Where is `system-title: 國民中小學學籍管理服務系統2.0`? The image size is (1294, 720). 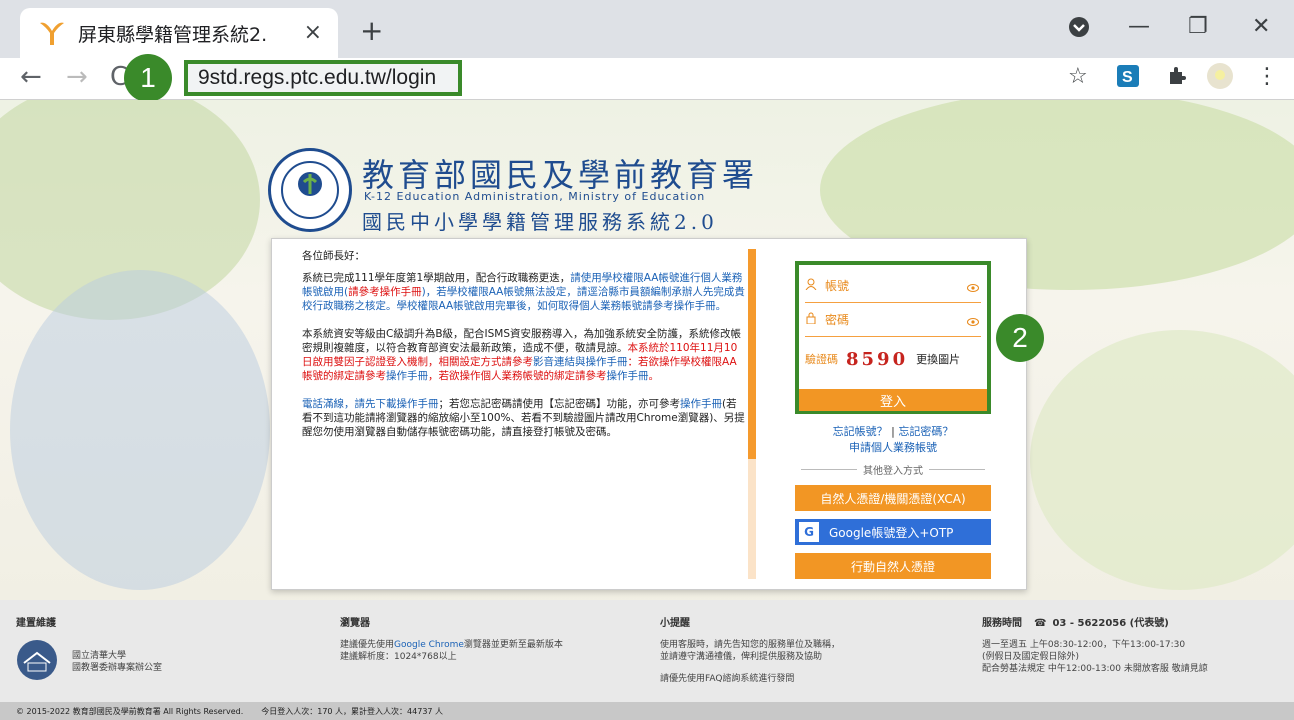 system-title: 國民中小學學籍管理服務系統2.0 is located at coordinates (540, 222).